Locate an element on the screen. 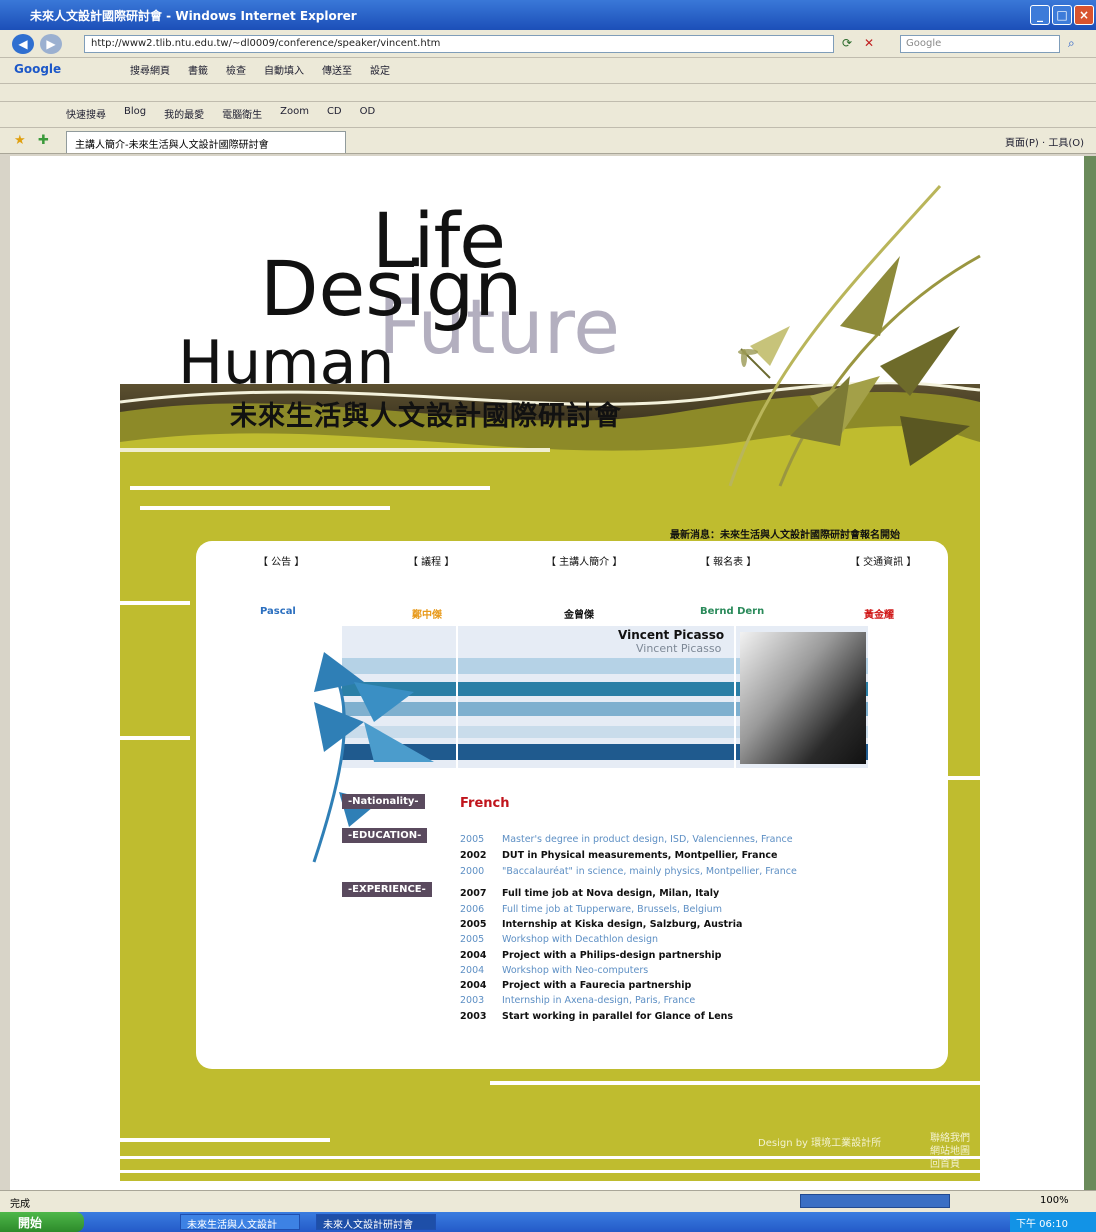 The image size is (1096, 1232). back-button: ◀ is located at coordinates (23, 44).